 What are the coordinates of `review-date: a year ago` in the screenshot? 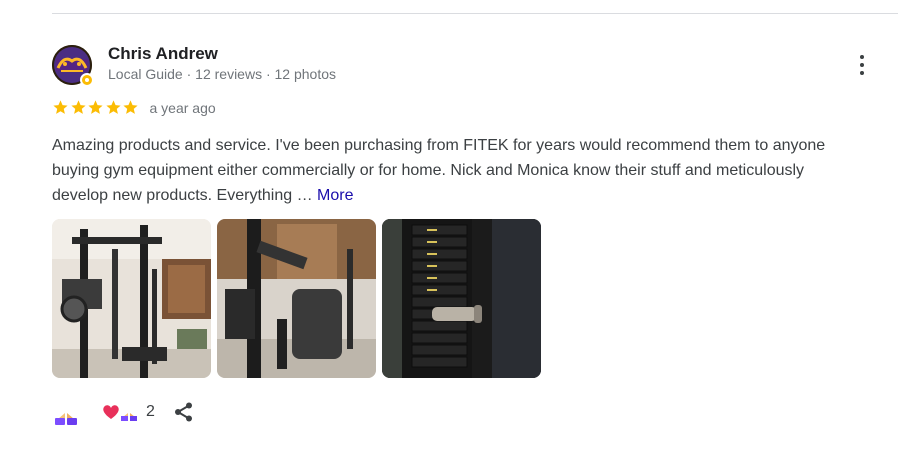 It's located at (182, 107).